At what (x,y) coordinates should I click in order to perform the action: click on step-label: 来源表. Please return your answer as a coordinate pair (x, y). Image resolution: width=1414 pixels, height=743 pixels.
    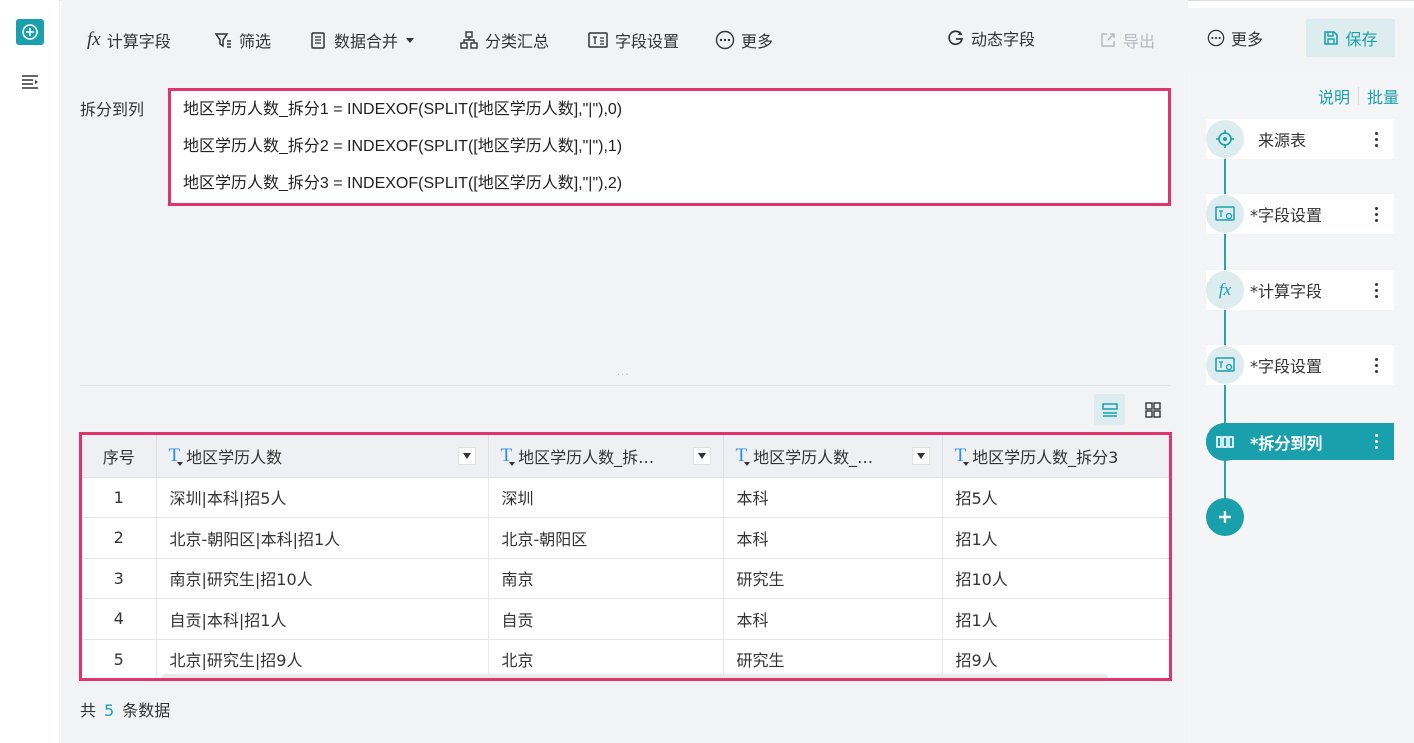
    Looking at the image, I should click on (1282, 140).